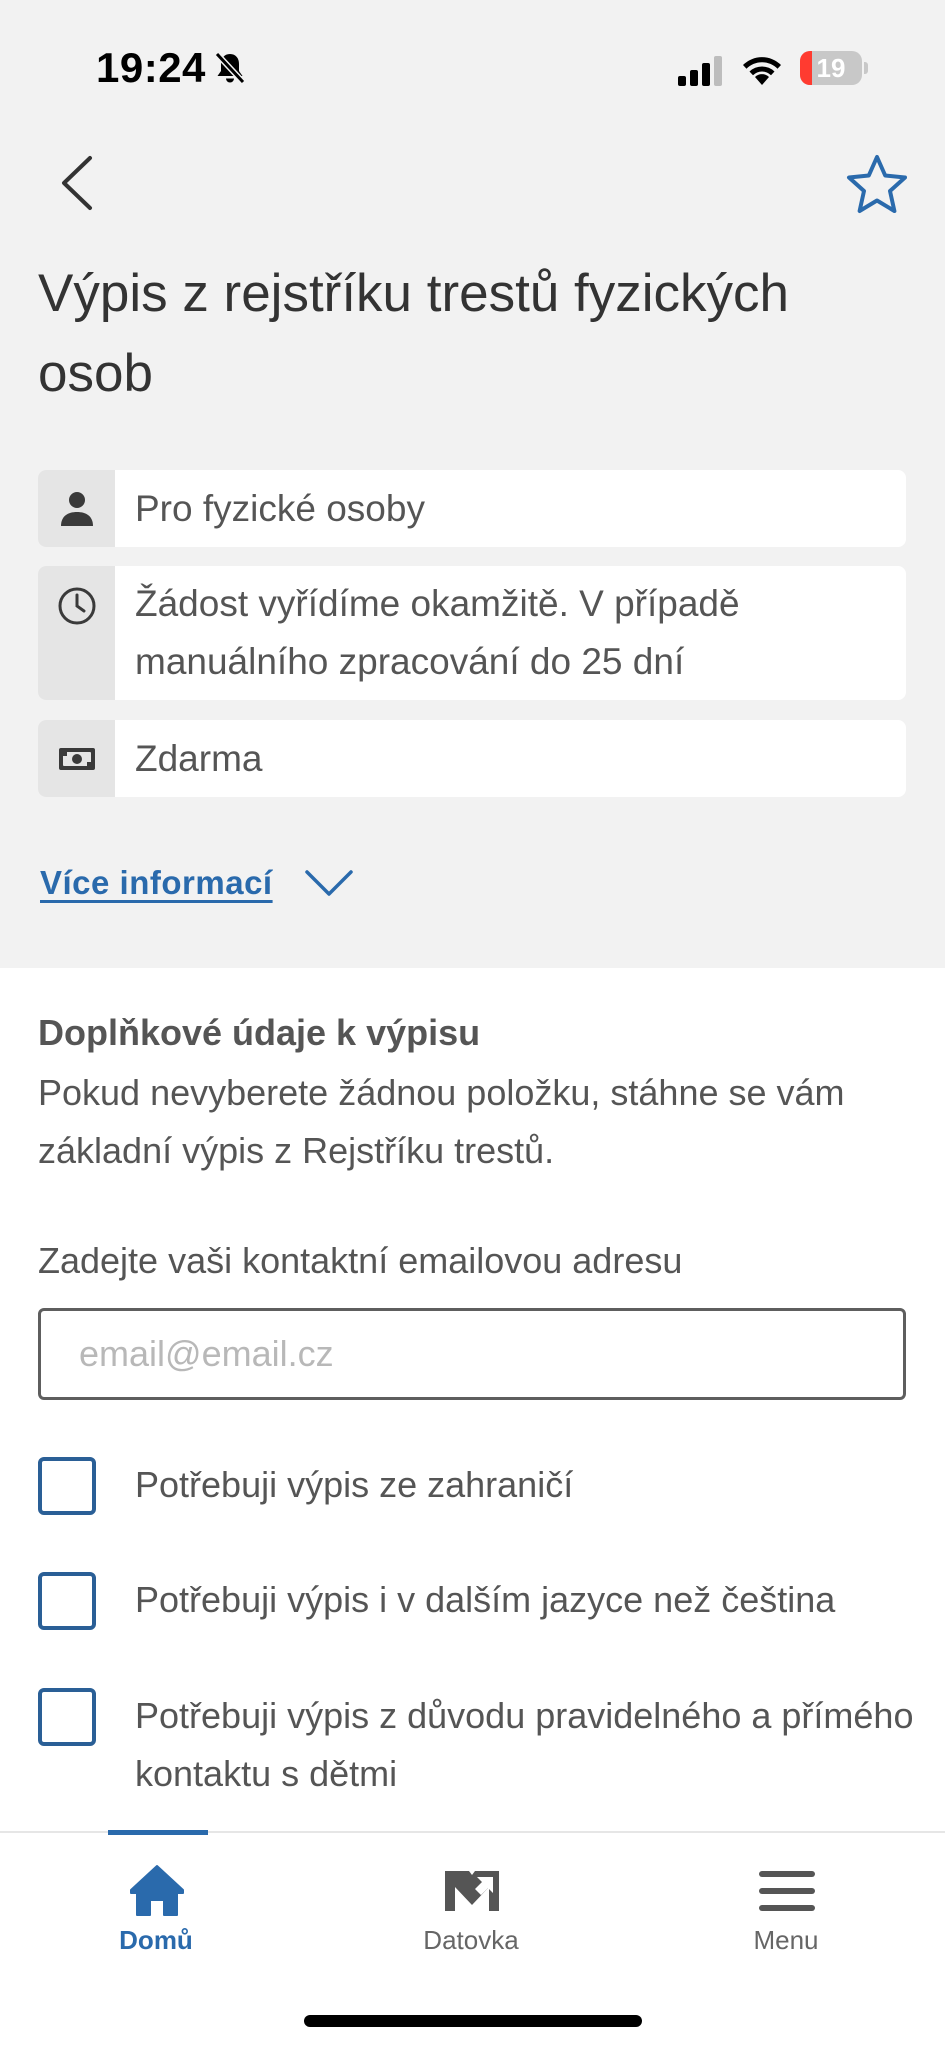  Describe the element at coordinates (230, 68) in the screenshot. I see `bell-slash-icon` at that location.